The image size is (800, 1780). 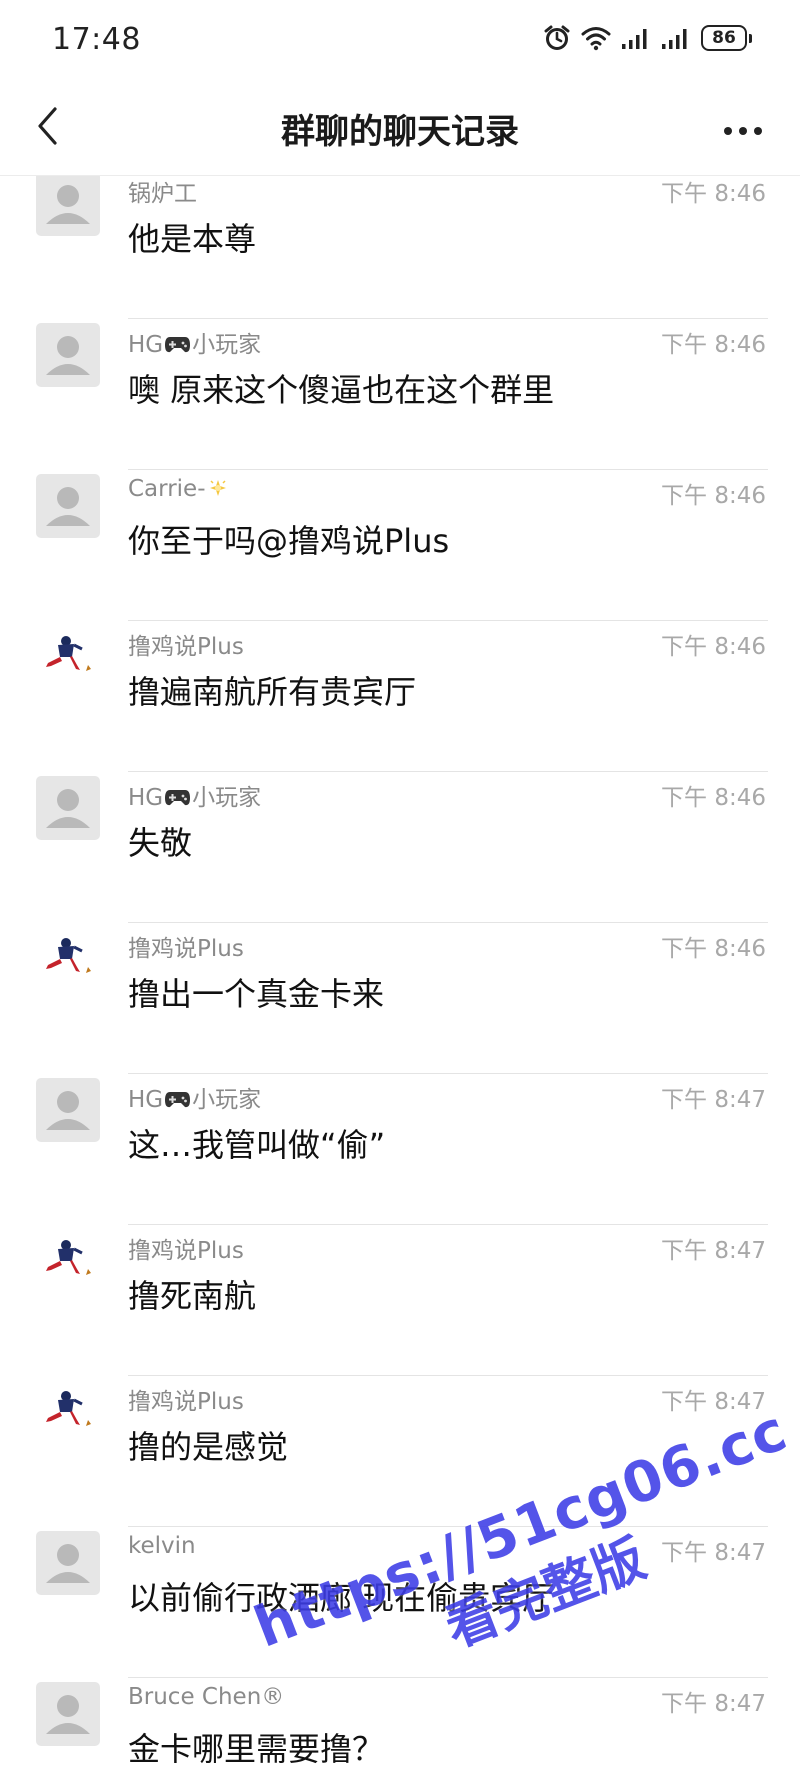 What do you see at coordinates (192, 239) in the screenshot?
I see `message-text: 他是本尊` at bounding box center [192, 239].